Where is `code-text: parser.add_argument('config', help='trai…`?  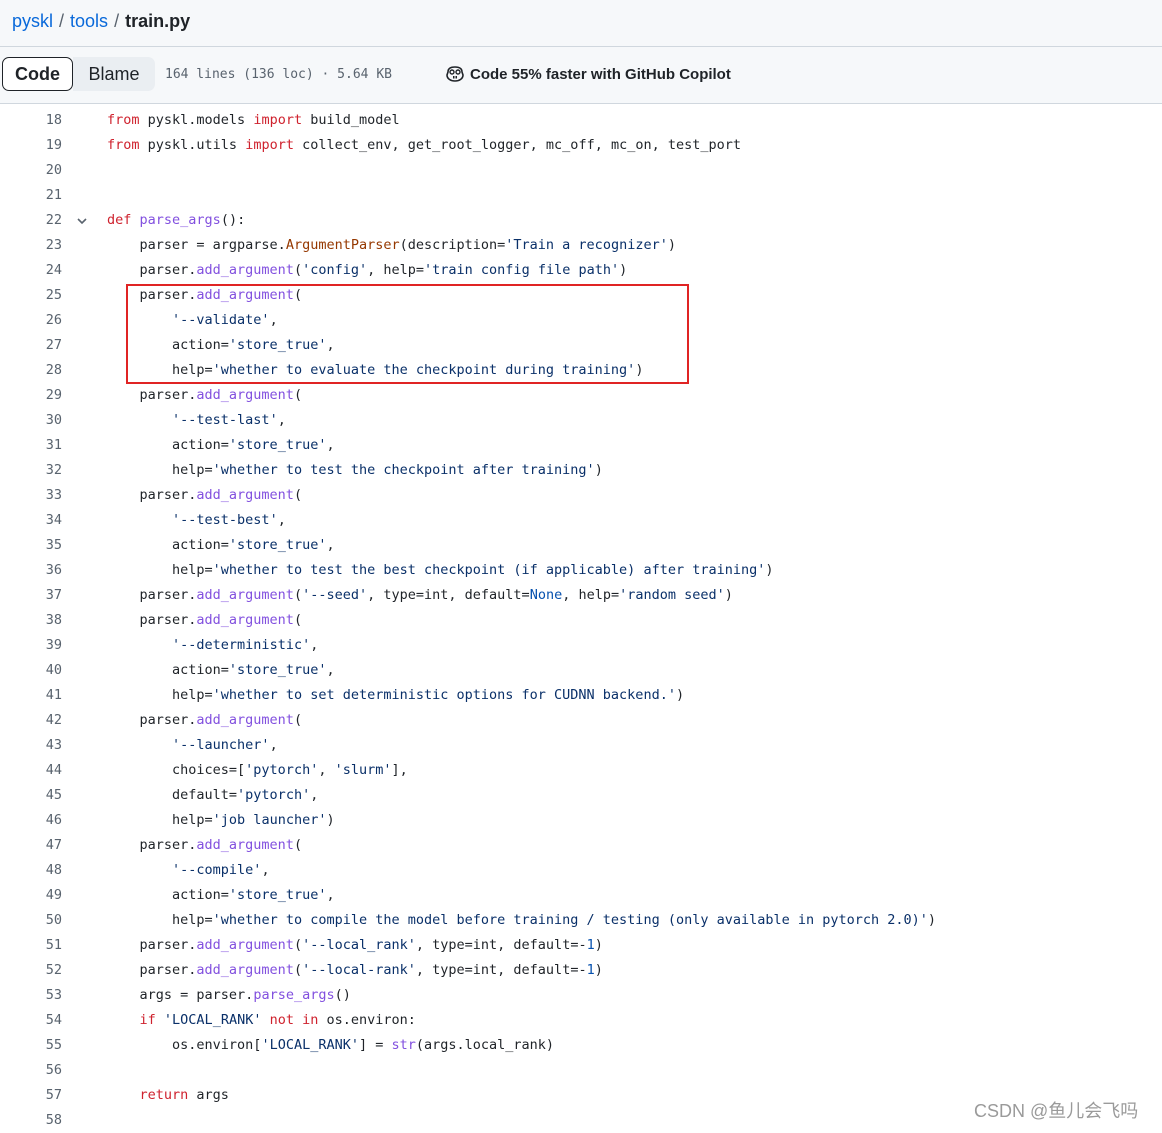 code-text: parser.add_argument('config', help='trai… is located at coordinates (367, 270).